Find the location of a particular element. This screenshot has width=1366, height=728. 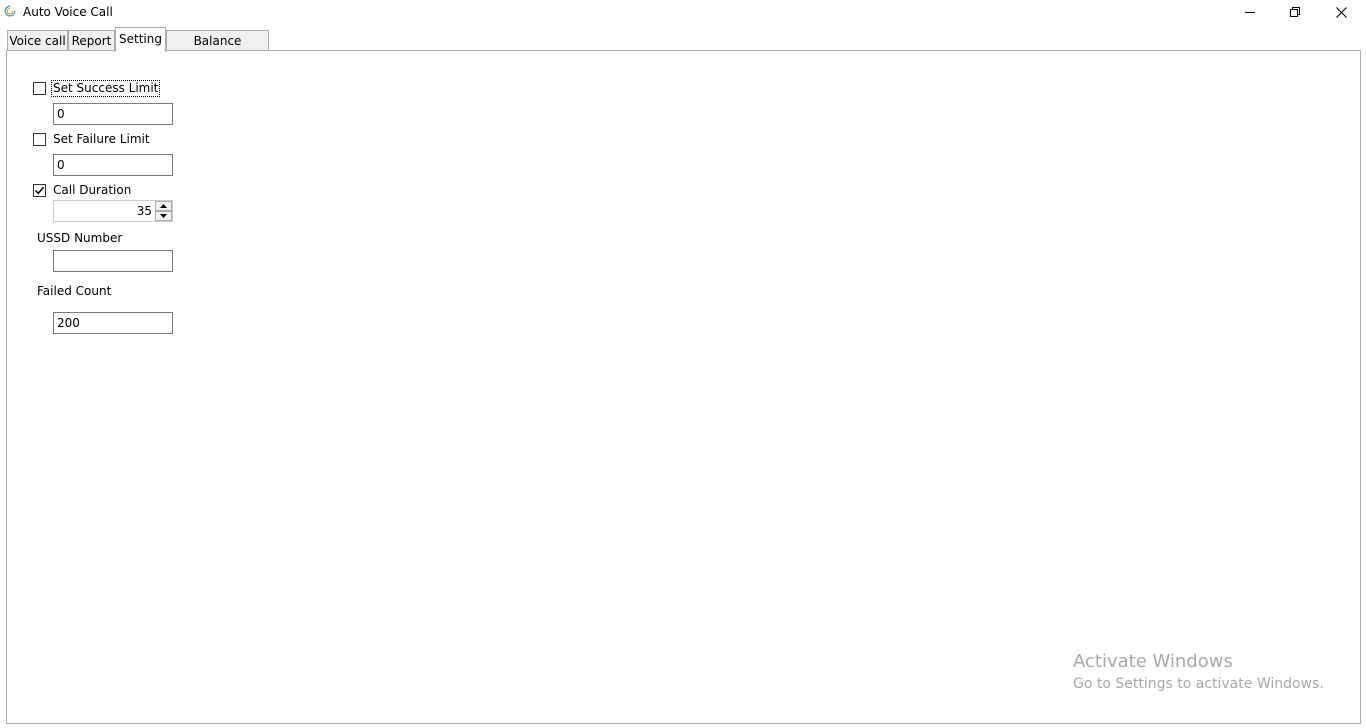

minimize-button is located at coordinates (1250, 12).